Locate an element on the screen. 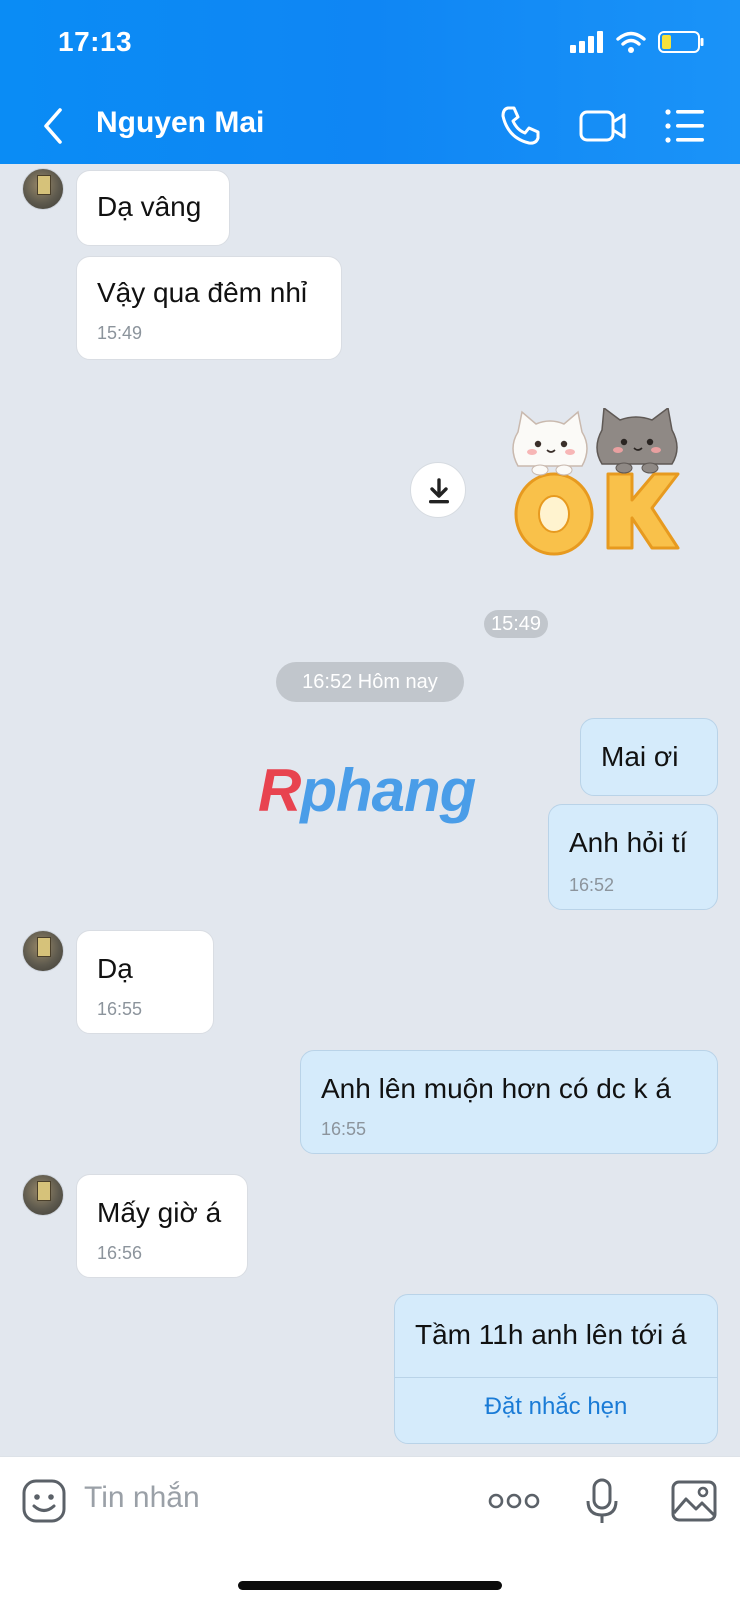 The image size is (740, 1600). contact-name: Nguyen Mai is located at coordinates (180, 123).